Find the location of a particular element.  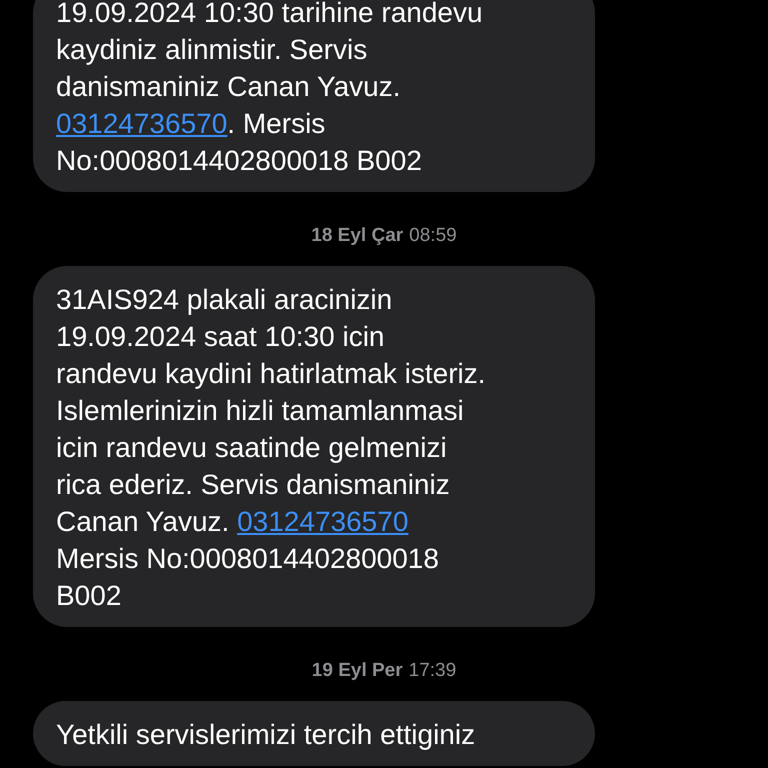

message-text: 19.09.2024 10:30 tarihine randevu kaydiniz alinmistir. Servis danismaniniz Canan Yavuz. 03124736570. Mersis No:0008014402800018 B002 is located at coordinates (270, 89).